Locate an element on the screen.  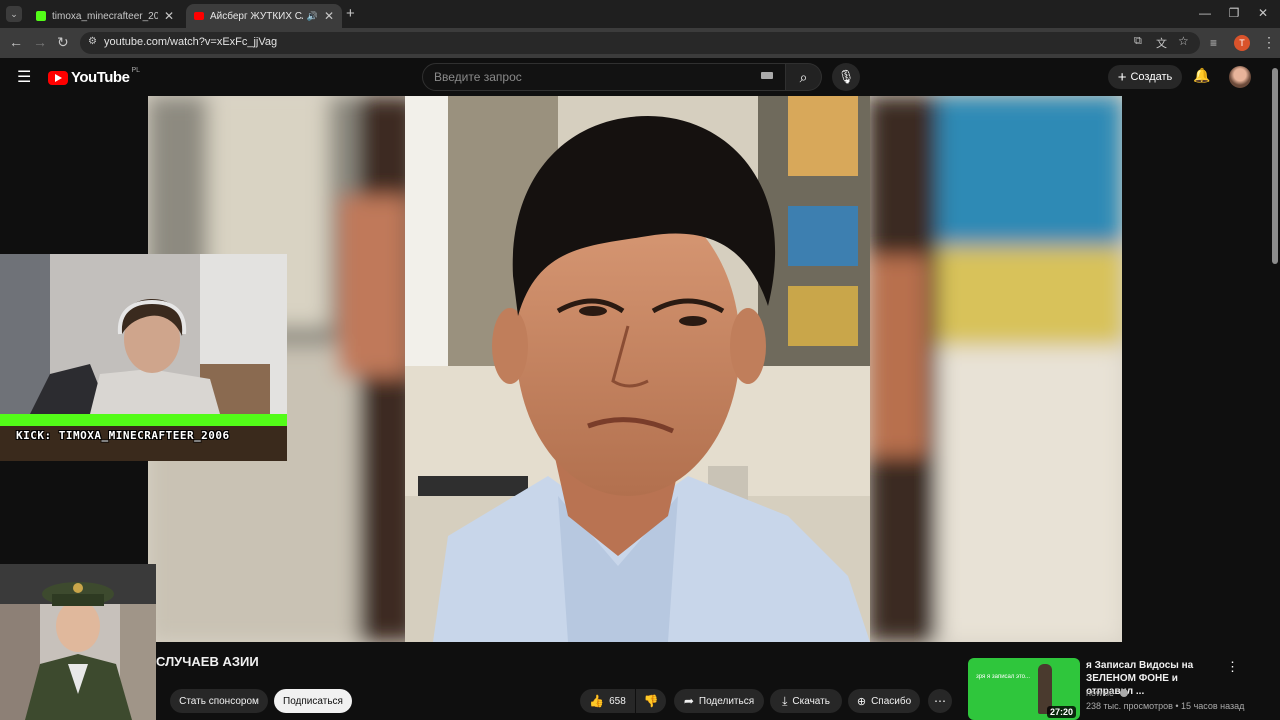
subscribe-label: Подписаться is located at coordinates (313, 701).